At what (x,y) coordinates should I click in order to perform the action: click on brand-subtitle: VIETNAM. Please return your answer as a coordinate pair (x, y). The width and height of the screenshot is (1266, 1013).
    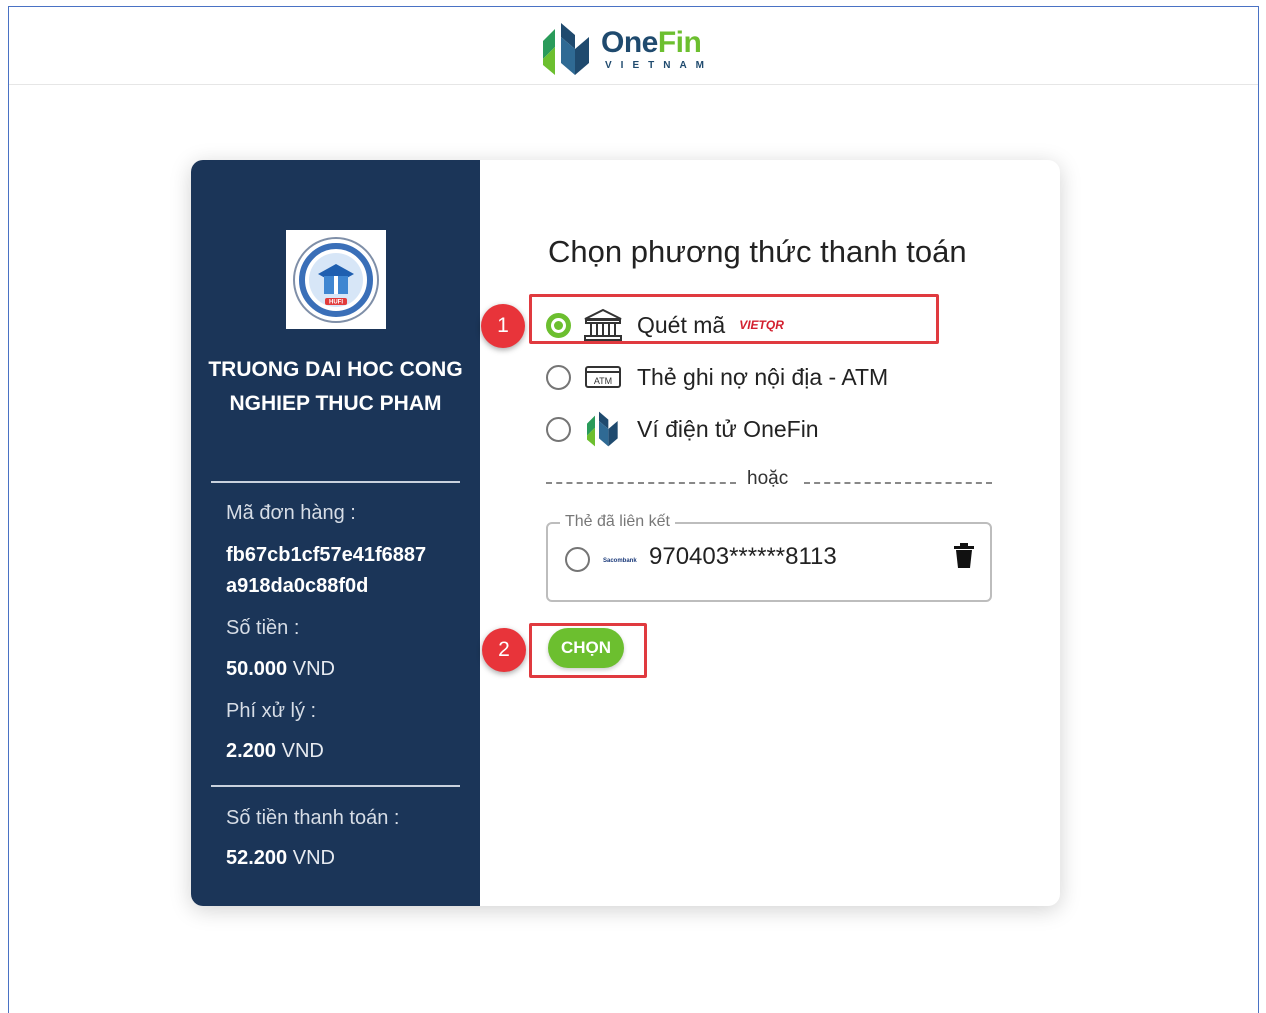
    Looking at the image, I should click on (659, 65).